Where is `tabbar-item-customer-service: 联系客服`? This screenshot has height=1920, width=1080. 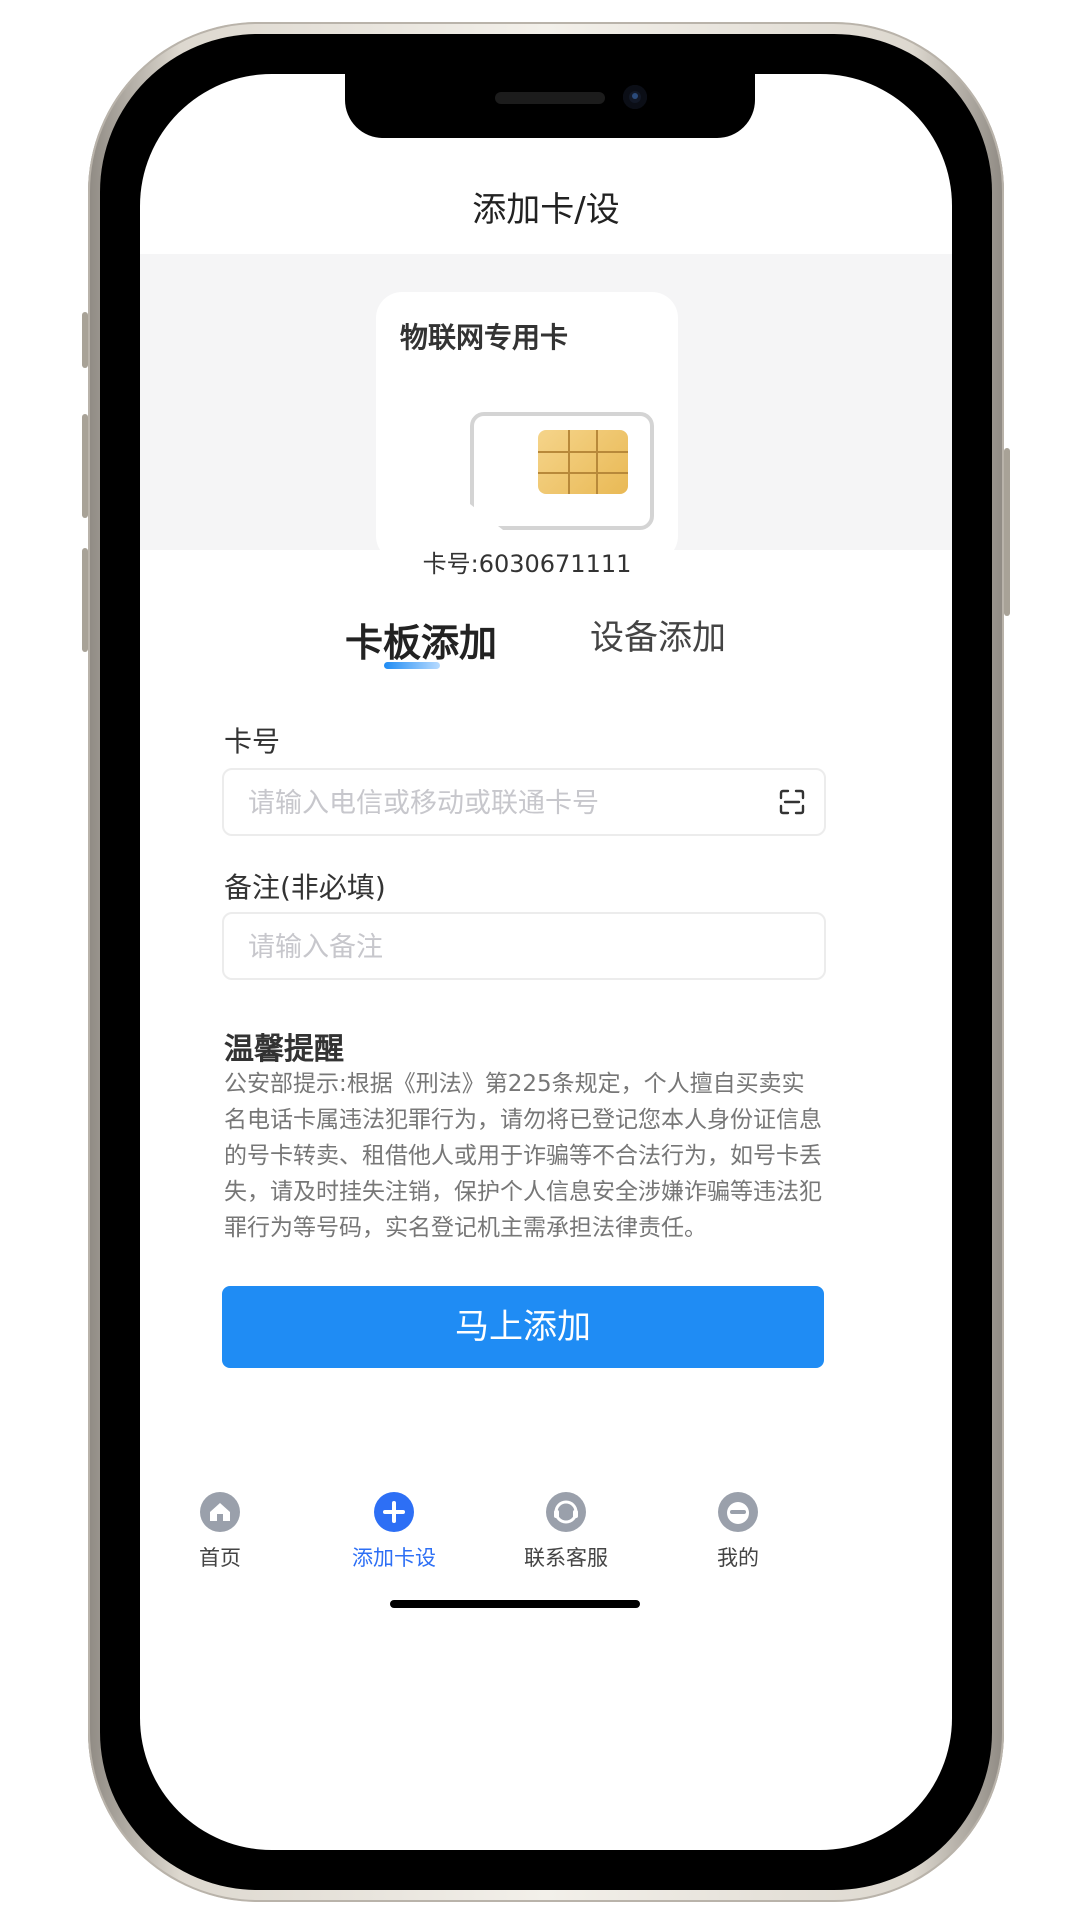
tabbar-item-customer-service: 联系客服 is located at coordinates (566, 1532).